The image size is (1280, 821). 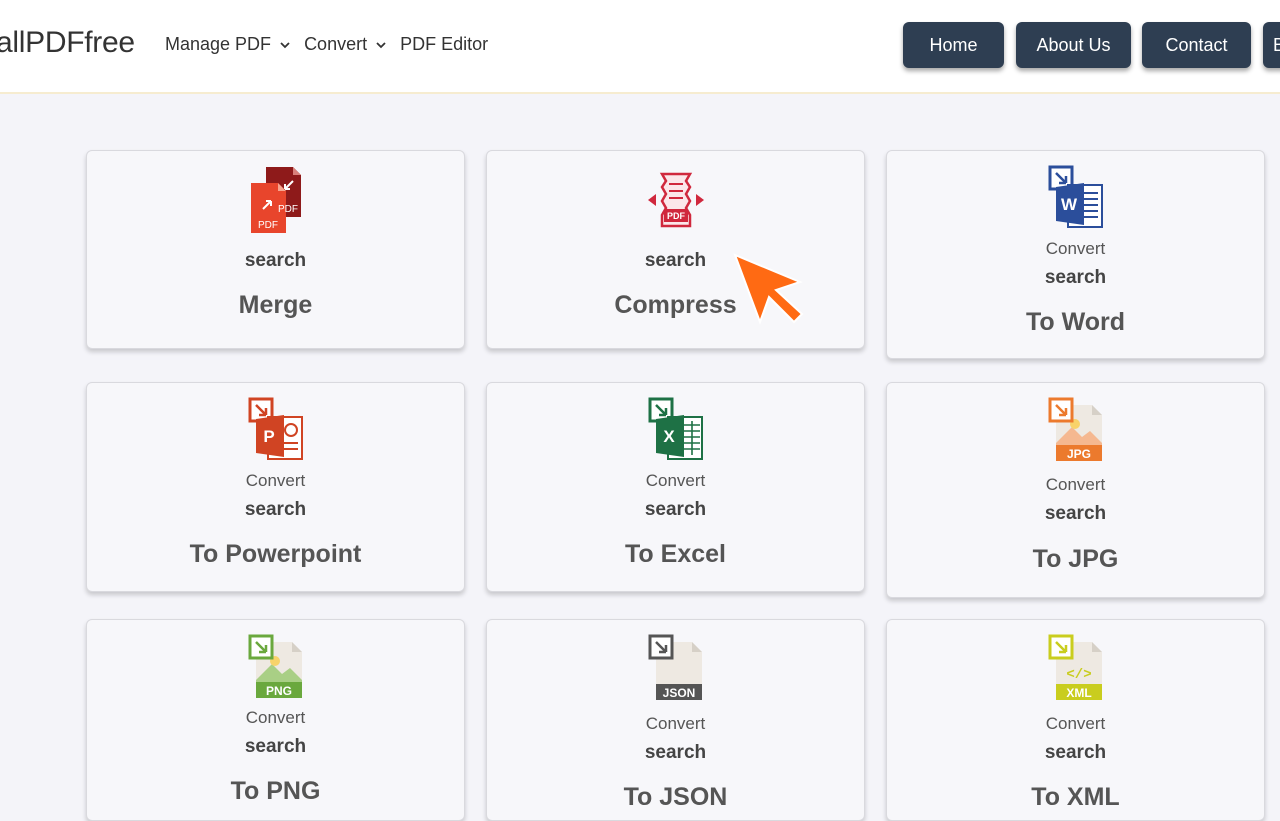 What do you see at coordinates (1075, 322) in the screenshot?
I see `card-title: To Word` at bounding box center [1075, 322].